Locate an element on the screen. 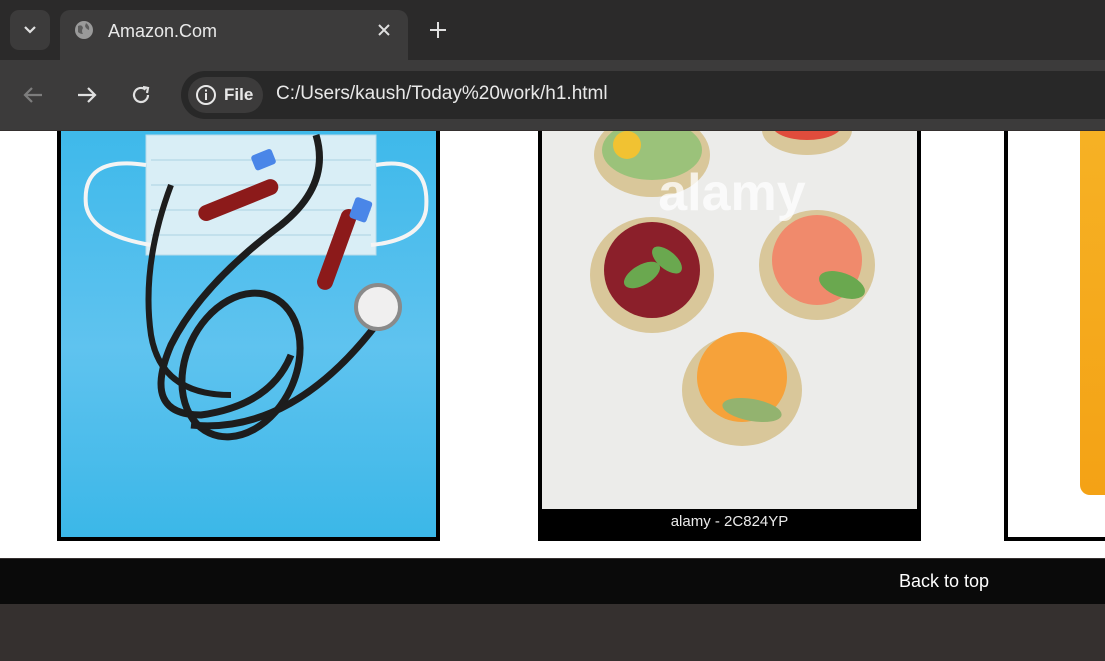 The width and height of the screenshot is (1105, 661). active-tab: Amazon.Com is located at coordinates (234, 35).